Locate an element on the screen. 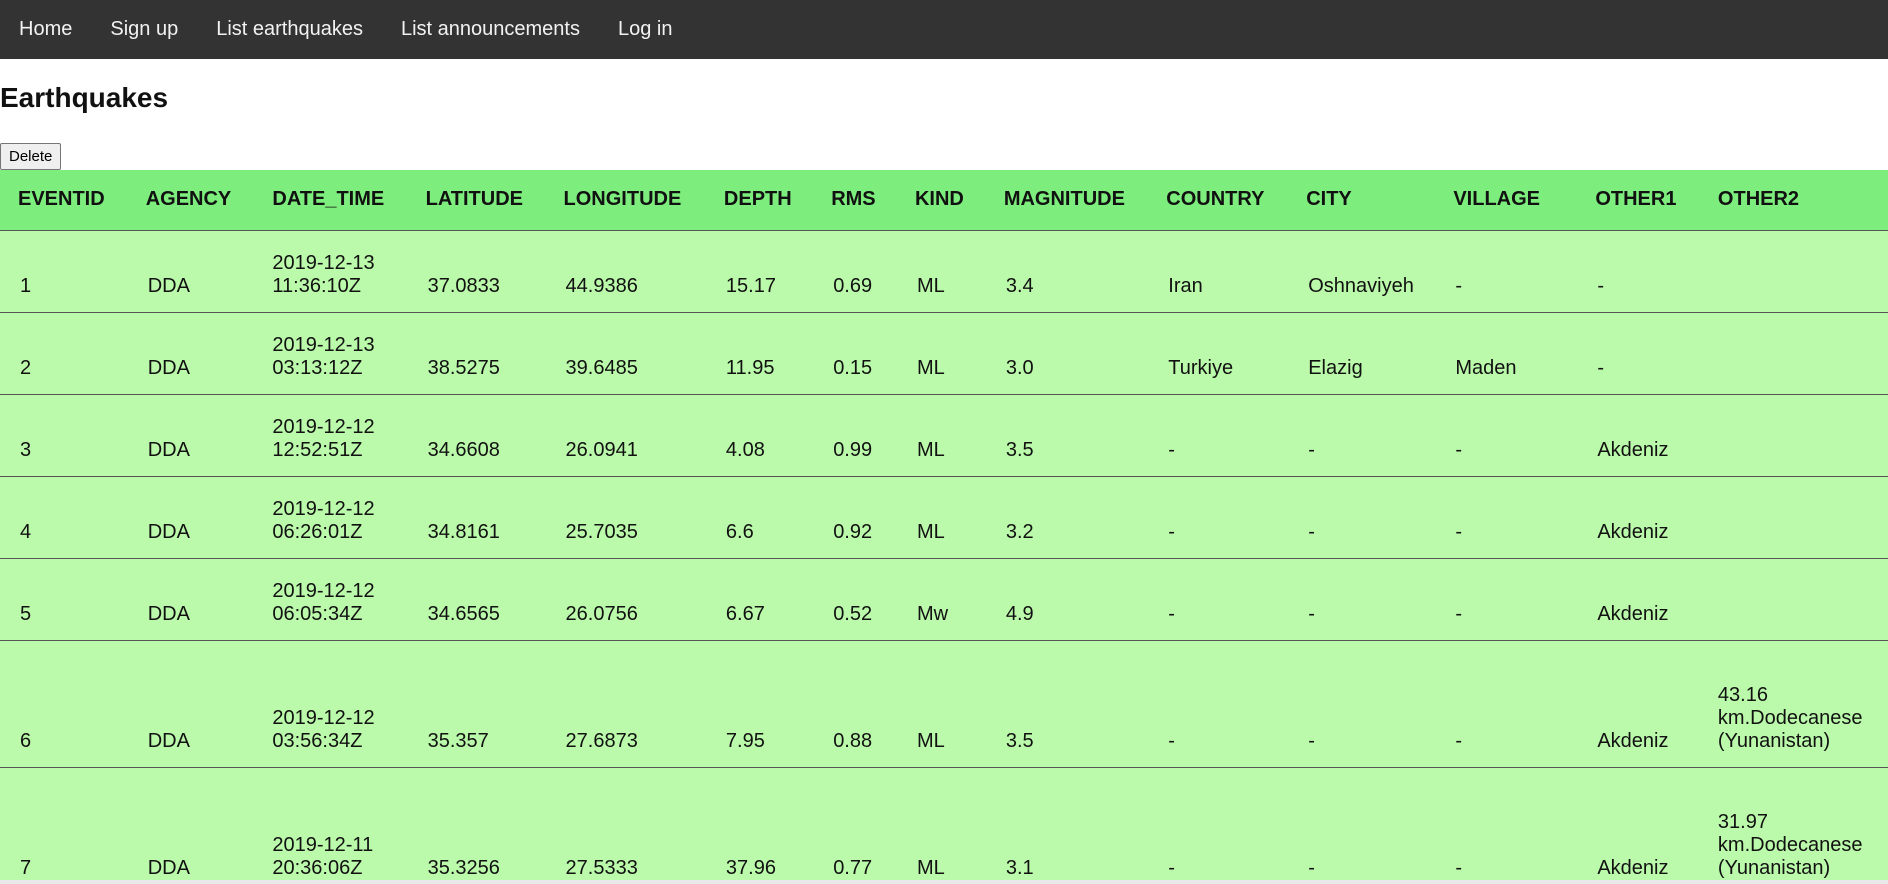  nav-list-announcements-link: List announcements is located at coordinates (490, 29).